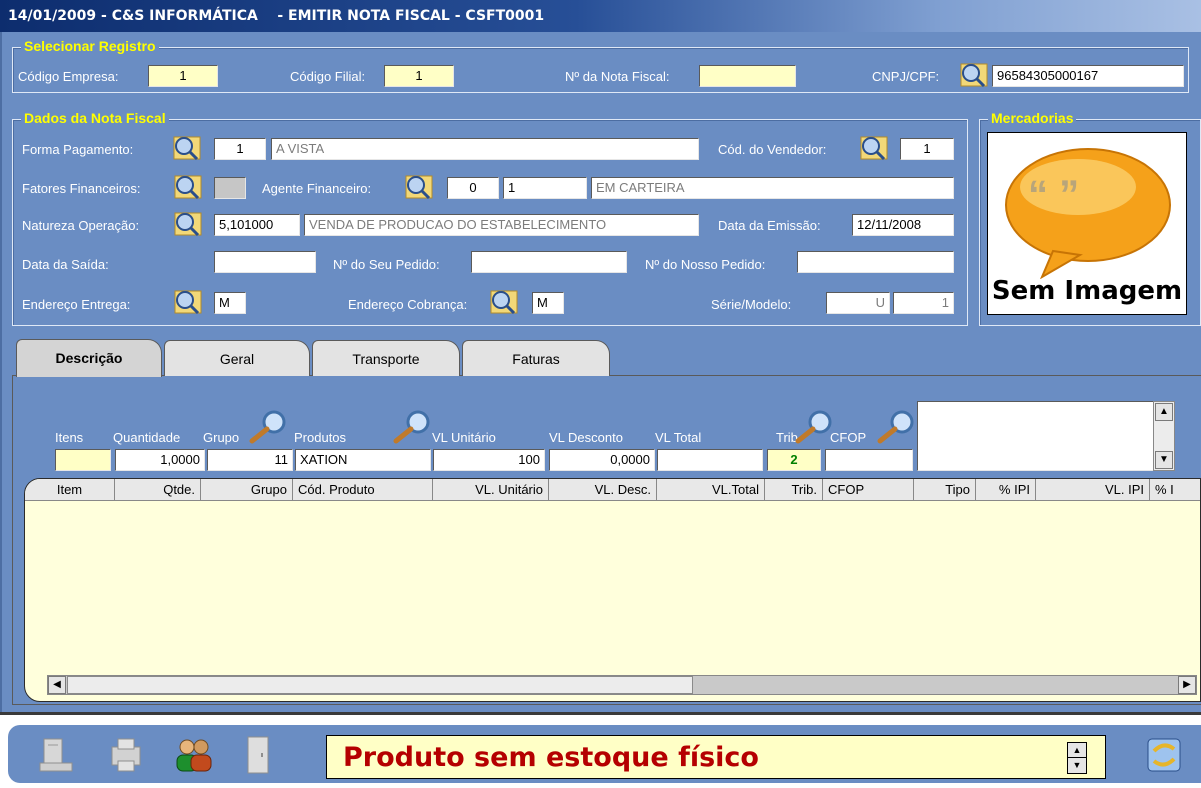 The image size is (1201, 788). I want to click on vl-total-label: VL Total, so click(678, 437).